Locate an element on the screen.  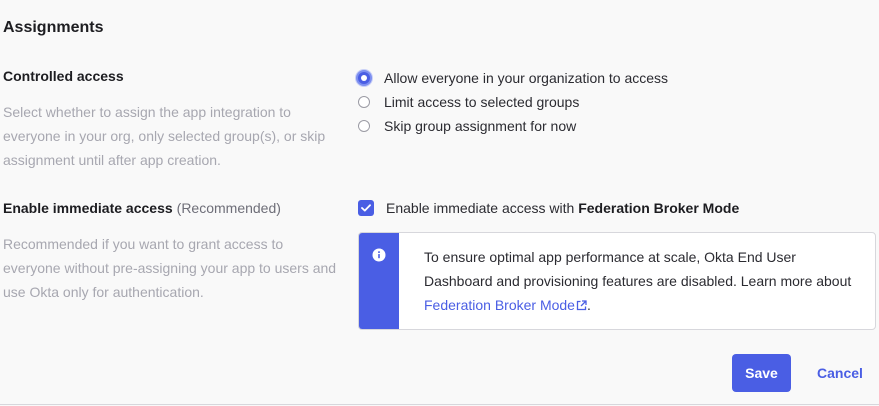
radio-option-limit-groups: Limit access to selected groups is located at coordinates (513, 102).